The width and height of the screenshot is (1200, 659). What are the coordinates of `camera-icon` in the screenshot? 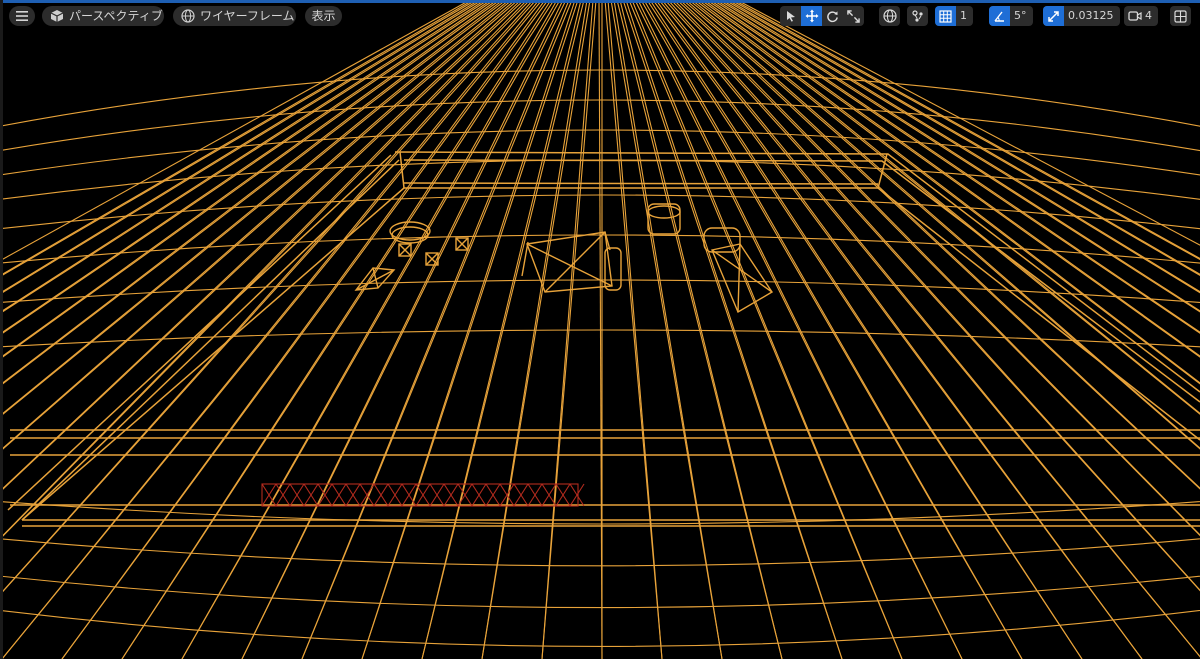 It's located at (1134, 16).